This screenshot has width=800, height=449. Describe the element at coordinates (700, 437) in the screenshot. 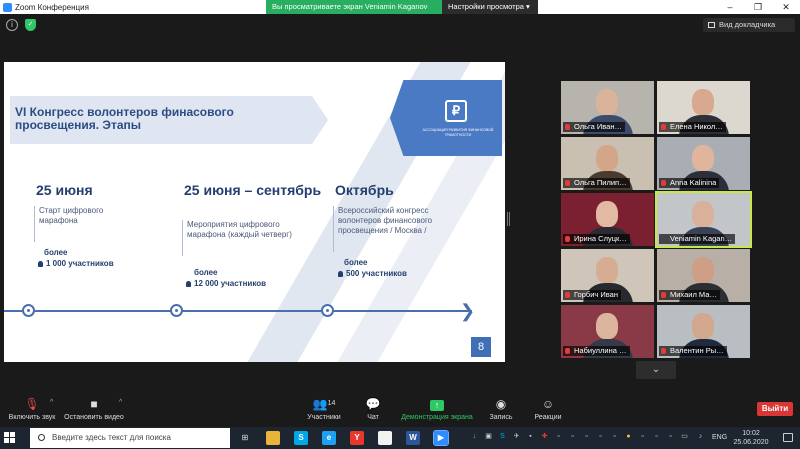

I see `volume-icon: ♪` at that location.